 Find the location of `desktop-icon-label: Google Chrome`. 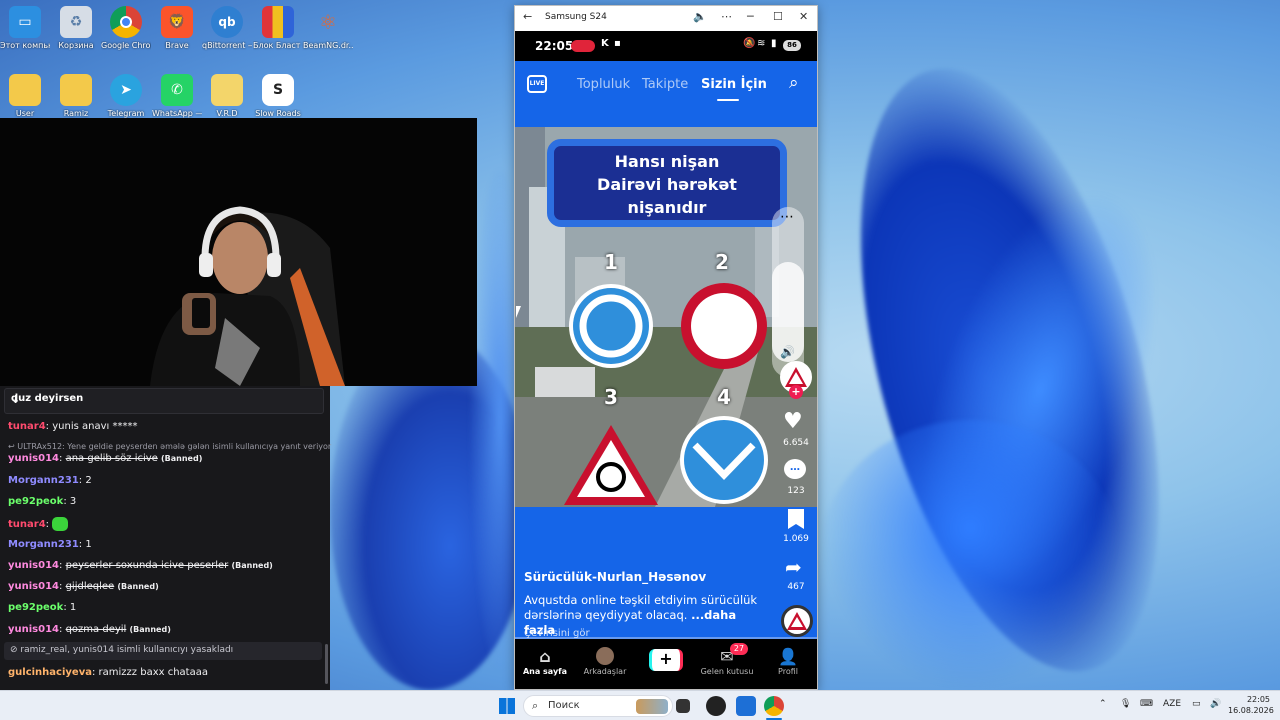

desktop-icon-label: Google Chrome is located at coordinates (126, 45).